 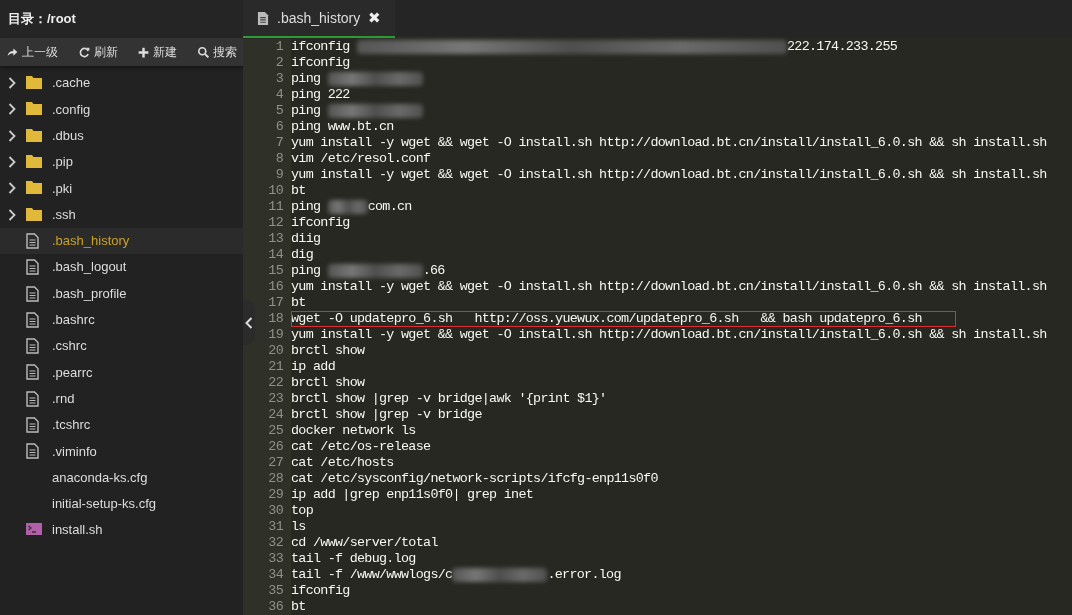 What do you see at coordinates (97, 52) in the screenshot?
I see `refresh-button: 刷新` at bounding box center [97, 52].